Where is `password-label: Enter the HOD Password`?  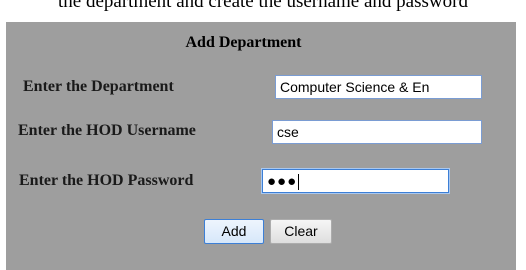 password-label: Enter the HOD Password is located at coordinates (106, 180).